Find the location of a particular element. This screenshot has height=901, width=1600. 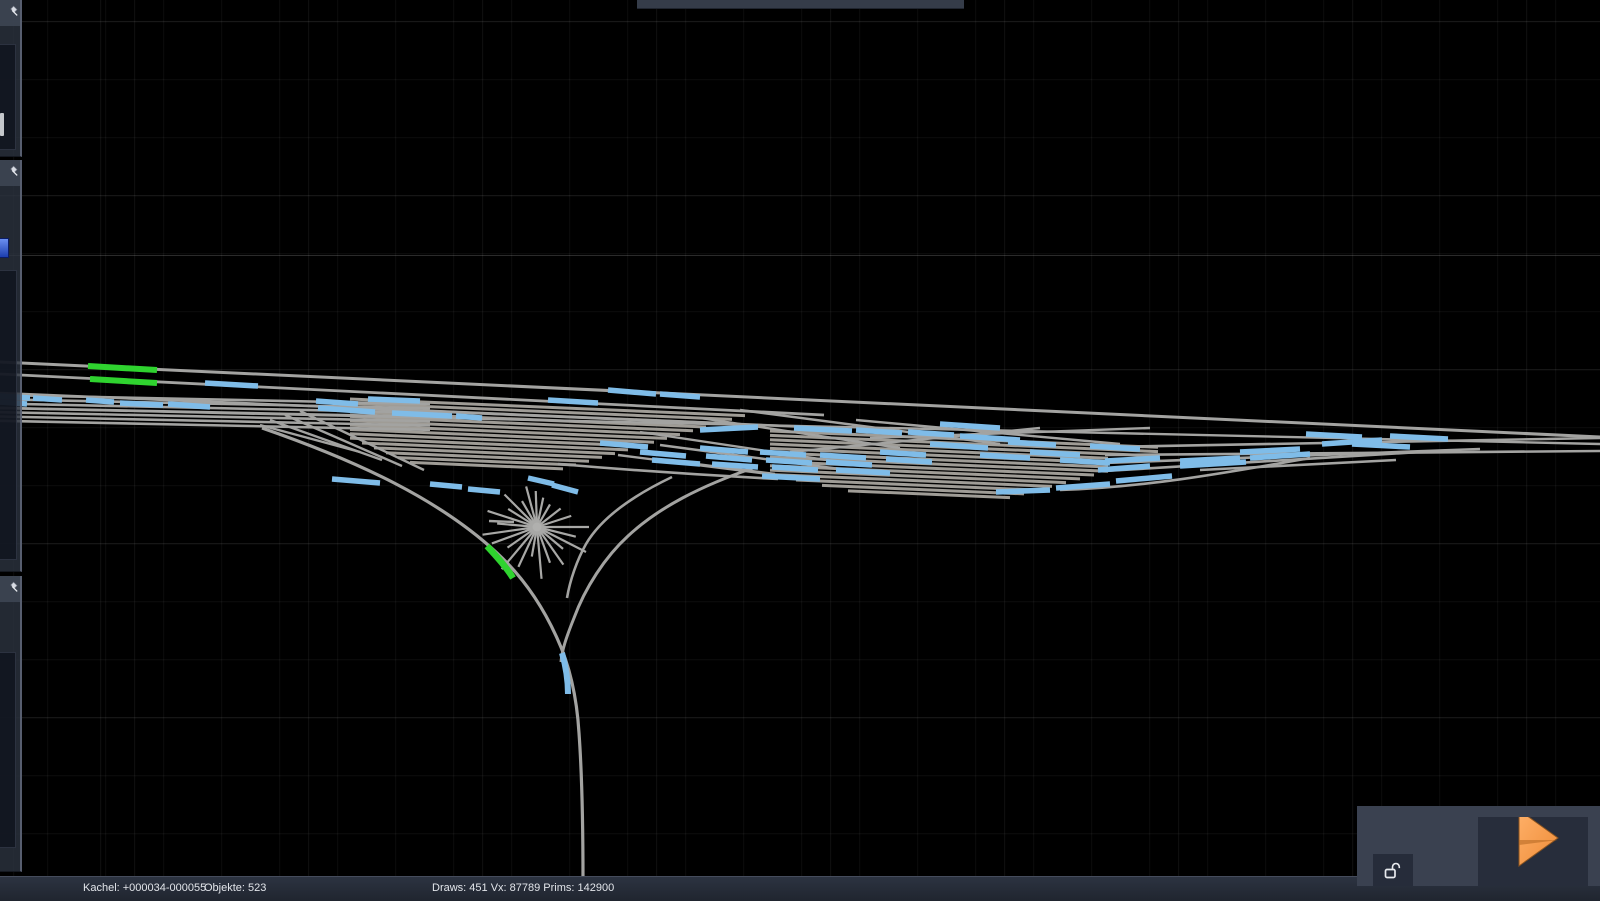

dock-panel-bottom is located at coordinates (11, 724).